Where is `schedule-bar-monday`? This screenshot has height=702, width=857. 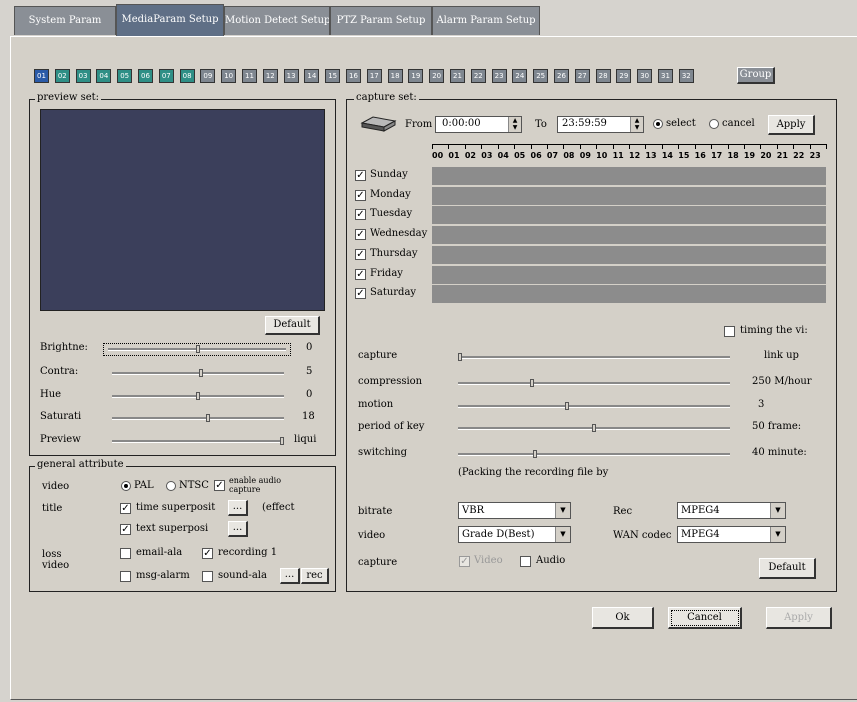 schedule-bar-monday is located at coordinates (629, 196).